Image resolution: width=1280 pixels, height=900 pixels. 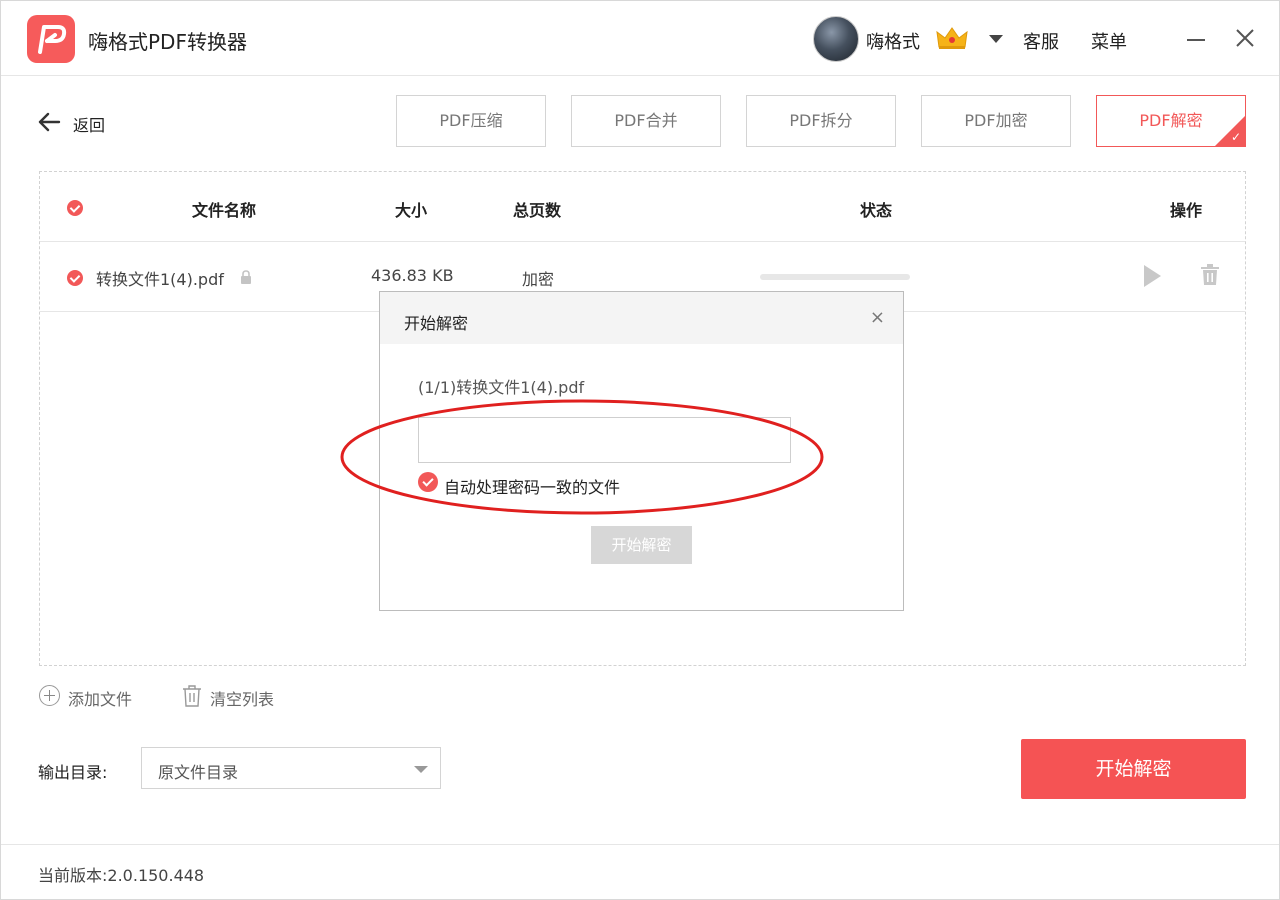 What do you see at coordinates (532, 487) in the screenshot?
I see `auto-process-label: 自动处理密码一致的文件` at bounding box center [532, 487].